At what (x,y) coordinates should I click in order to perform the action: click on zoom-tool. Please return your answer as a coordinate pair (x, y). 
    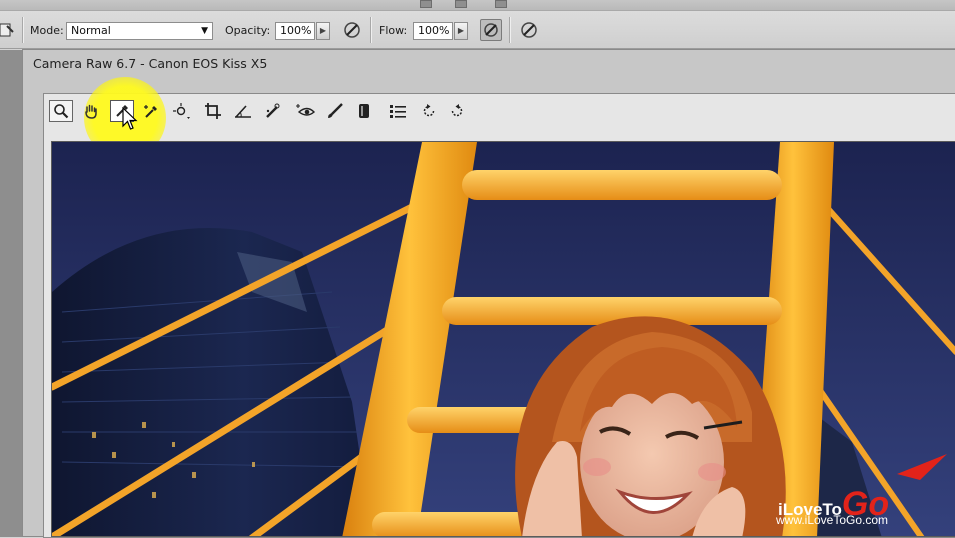
    Looking at the image, I should click on (61, 111).